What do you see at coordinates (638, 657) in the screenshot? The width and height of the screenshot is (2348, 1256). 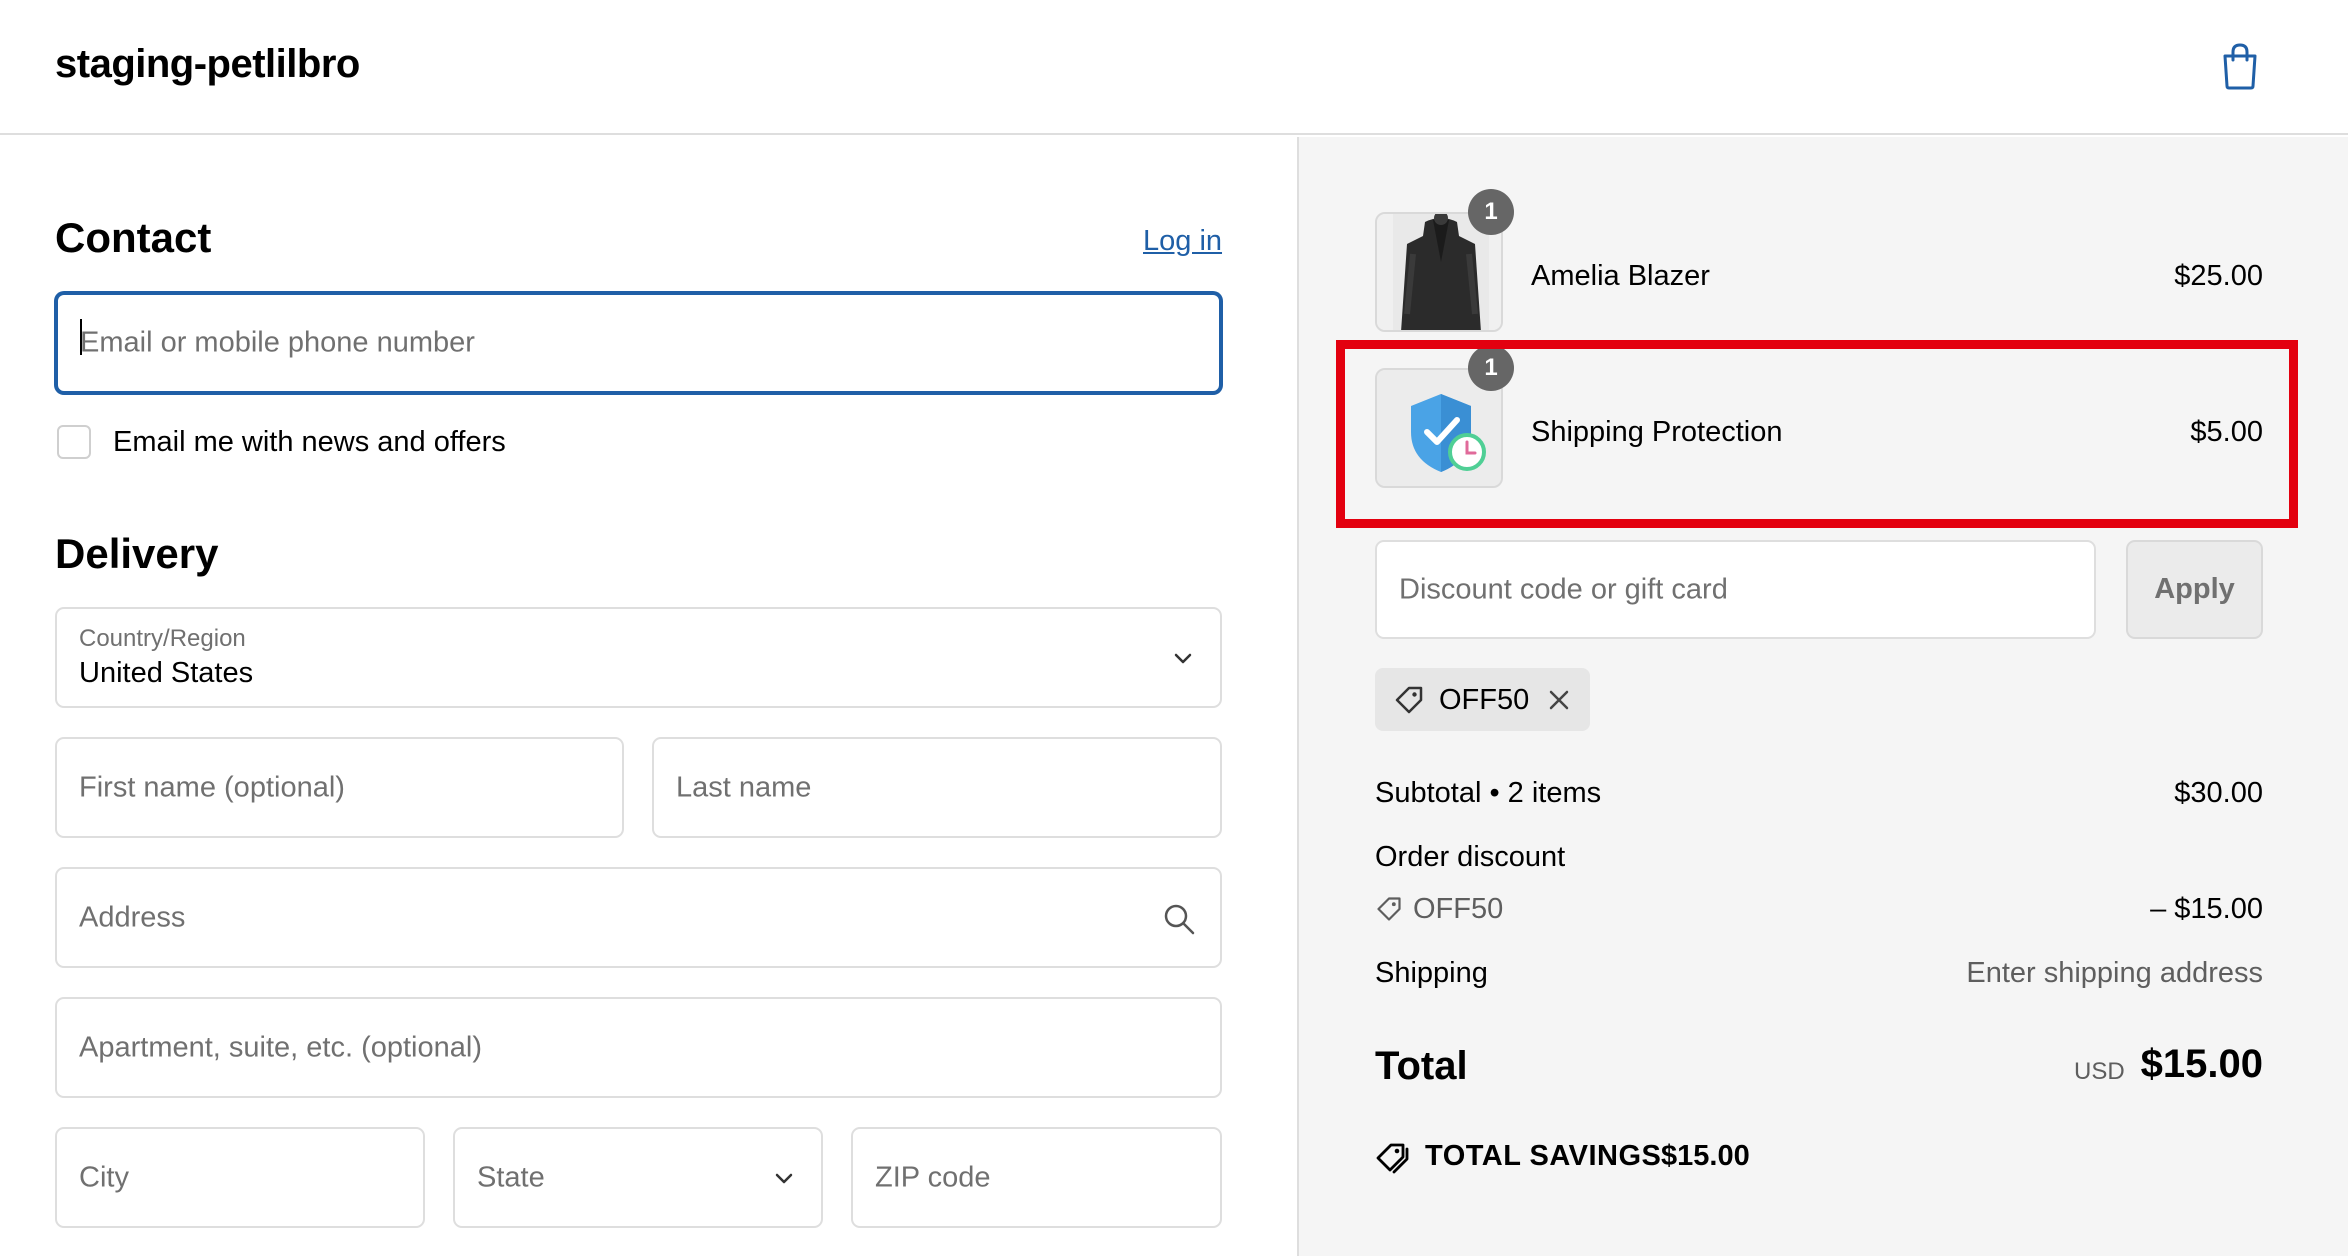 I see `country-select: Country/Region United States` at bounding box center [638, 657].